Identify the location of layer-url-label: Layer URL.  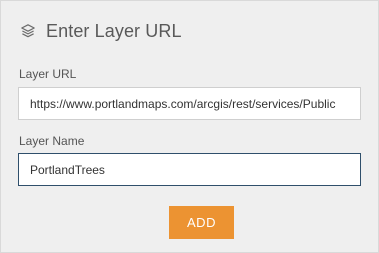
(48, 74).